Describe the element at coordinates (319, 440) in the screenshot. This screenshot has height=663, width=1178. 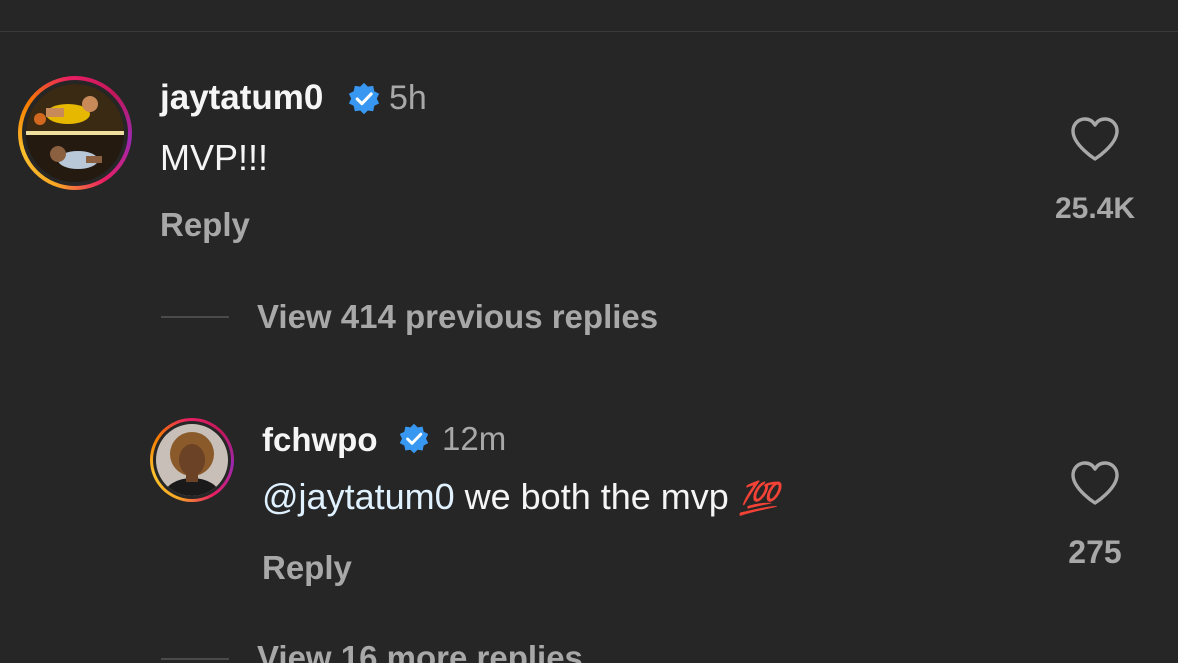
I see `reply-username: fchwpo` at that location.